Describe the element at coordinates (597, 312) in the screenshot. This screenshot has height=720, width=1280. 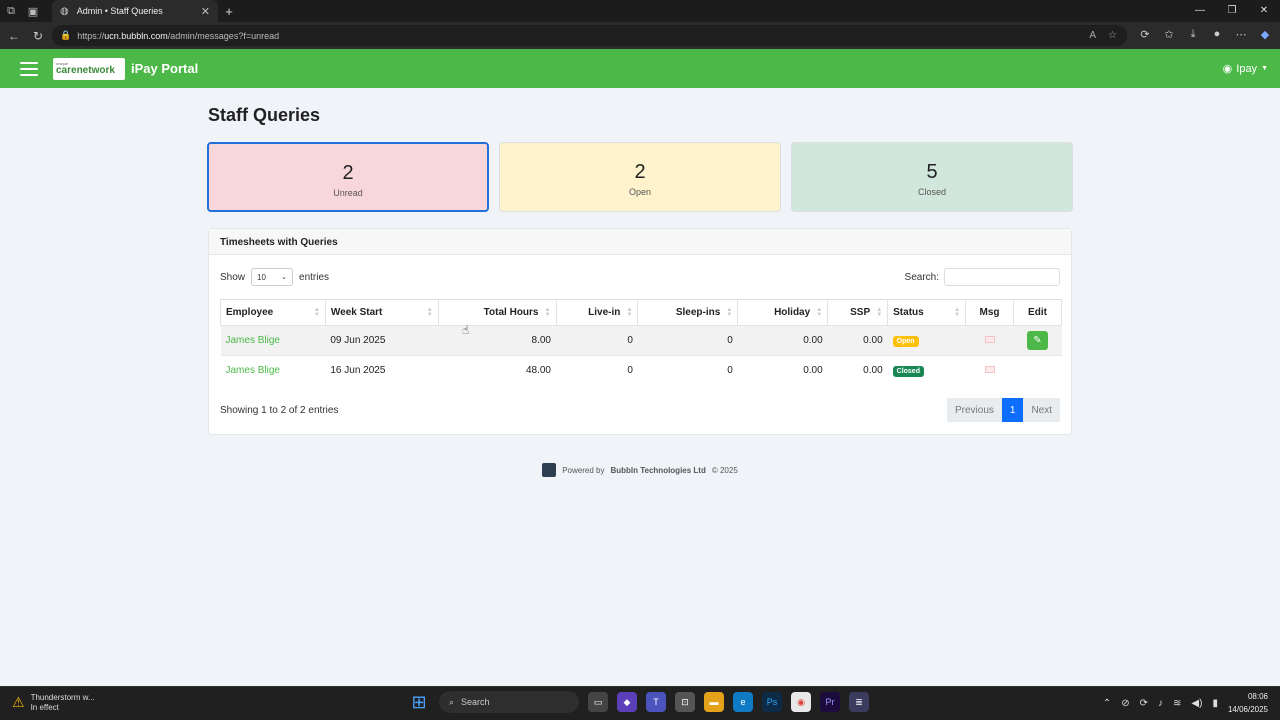
I see `col-live-in: Live-in ▲ ▼` at that location.